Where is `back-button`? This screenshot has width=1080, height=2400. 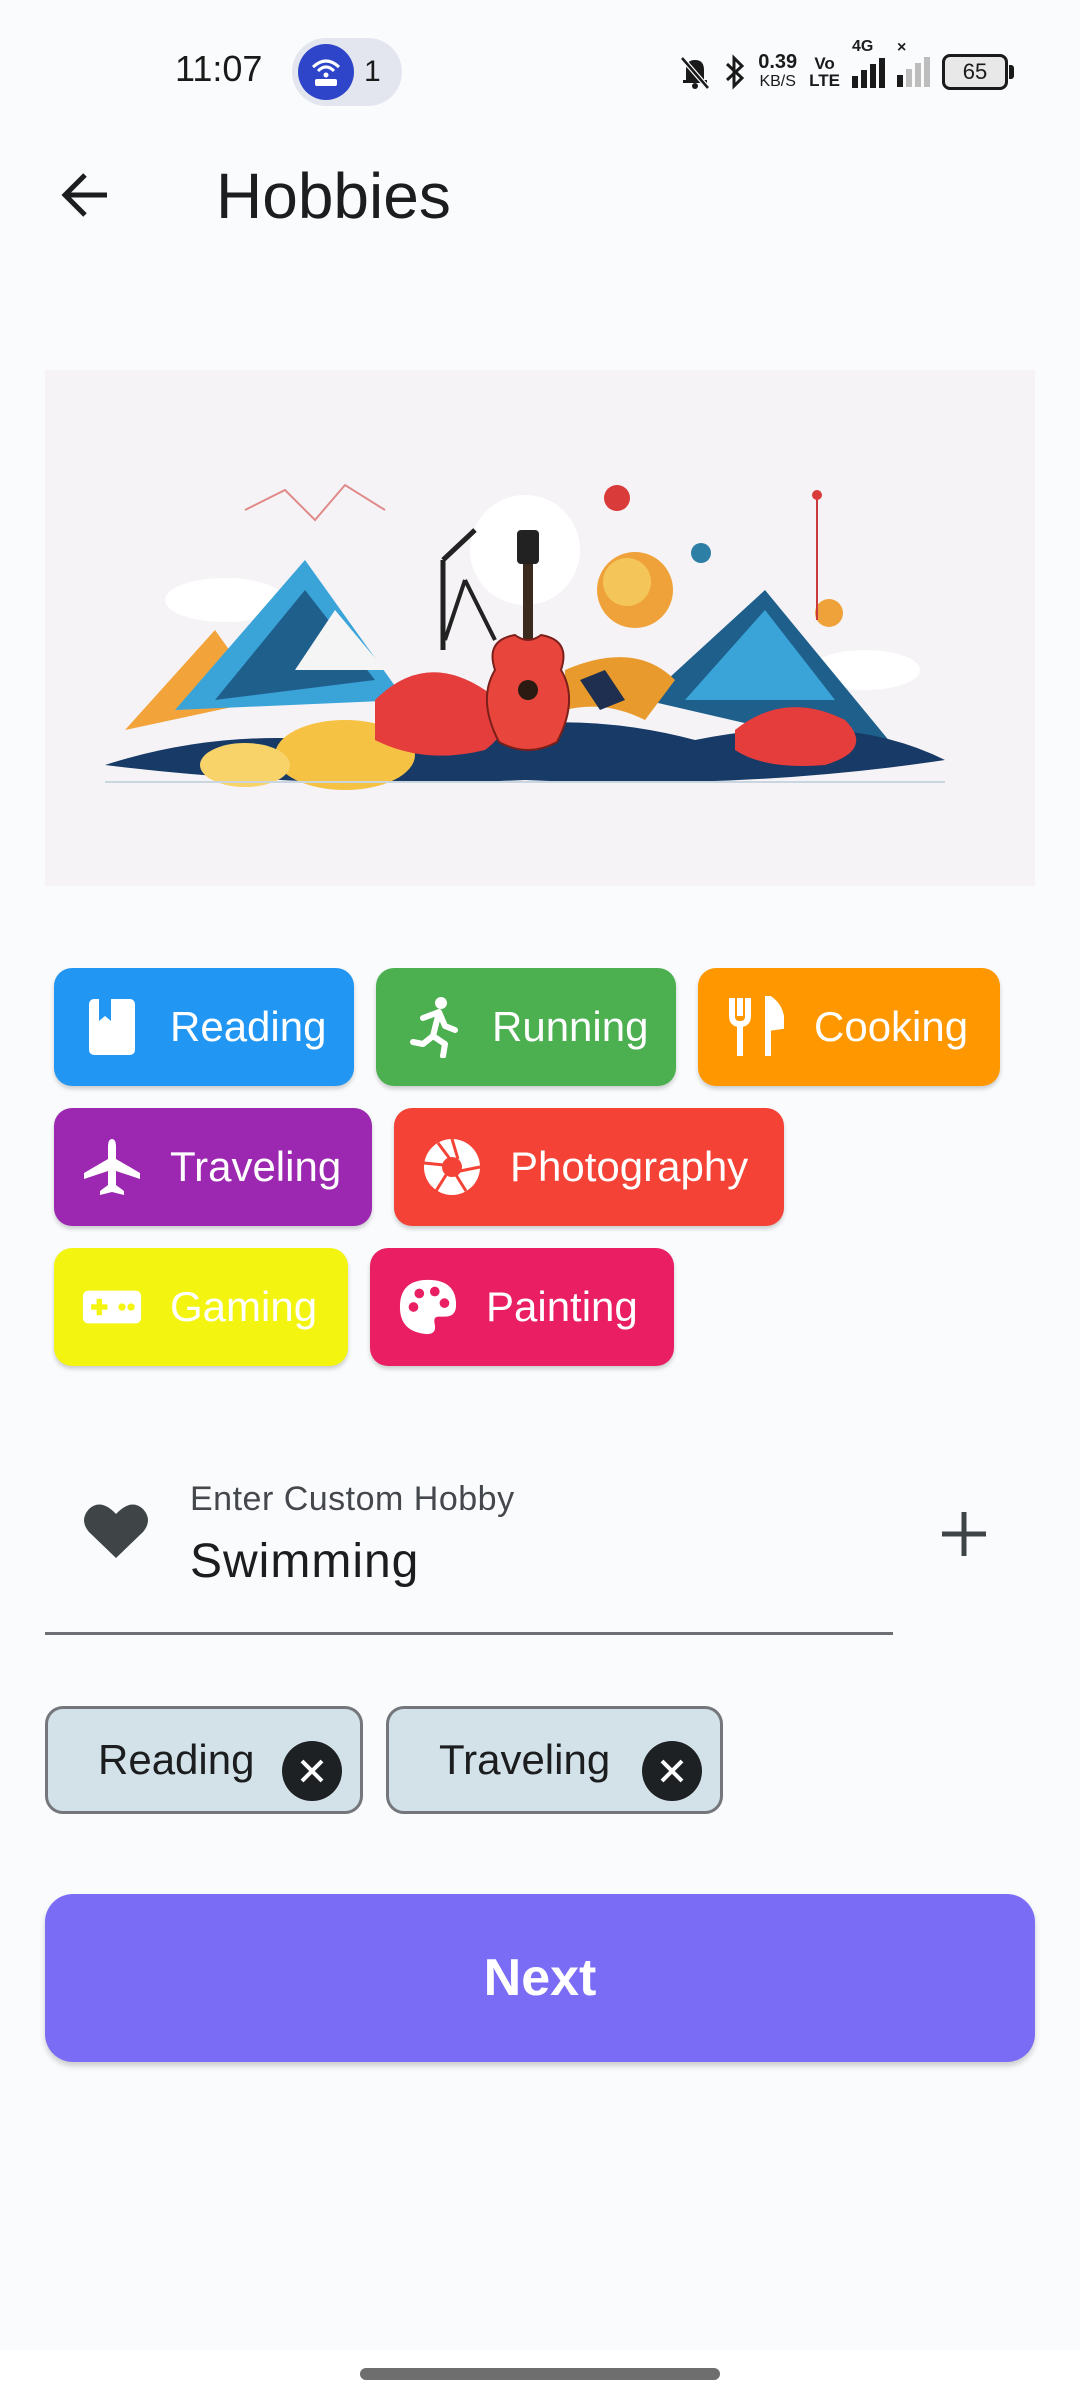
back-button is located at coordinates (85, 195).